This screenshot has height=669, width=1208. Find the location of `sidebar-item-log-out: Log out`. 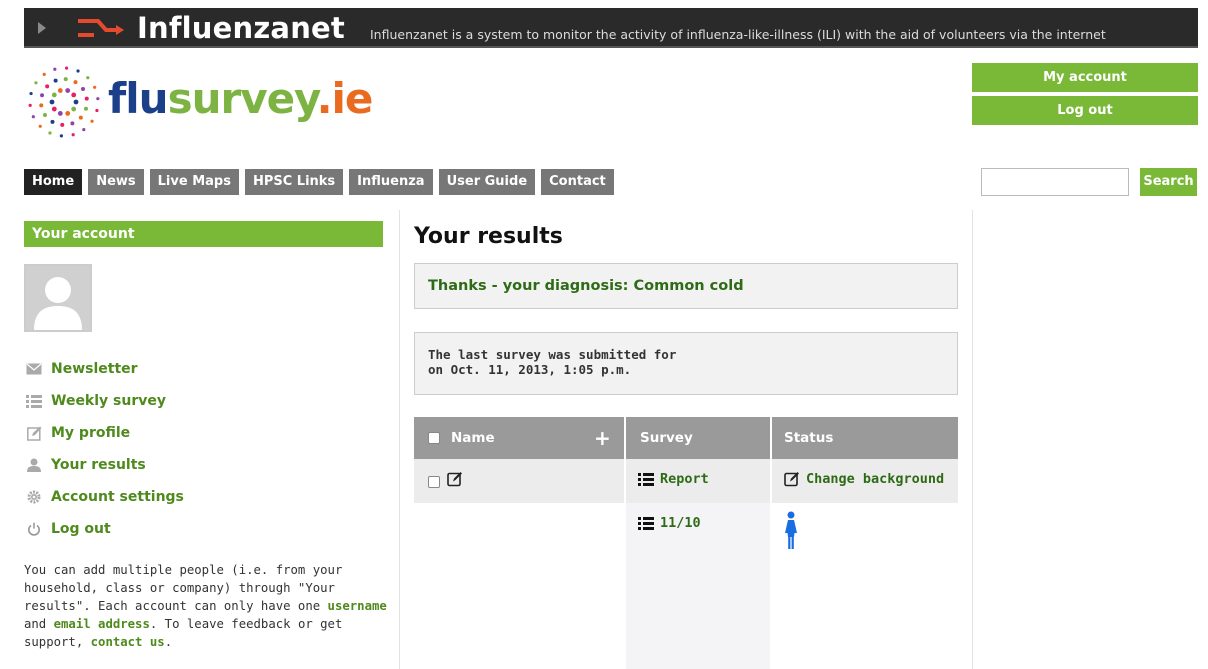

sidebar-item-log-out: Log out is located at coordinates (104, 529).